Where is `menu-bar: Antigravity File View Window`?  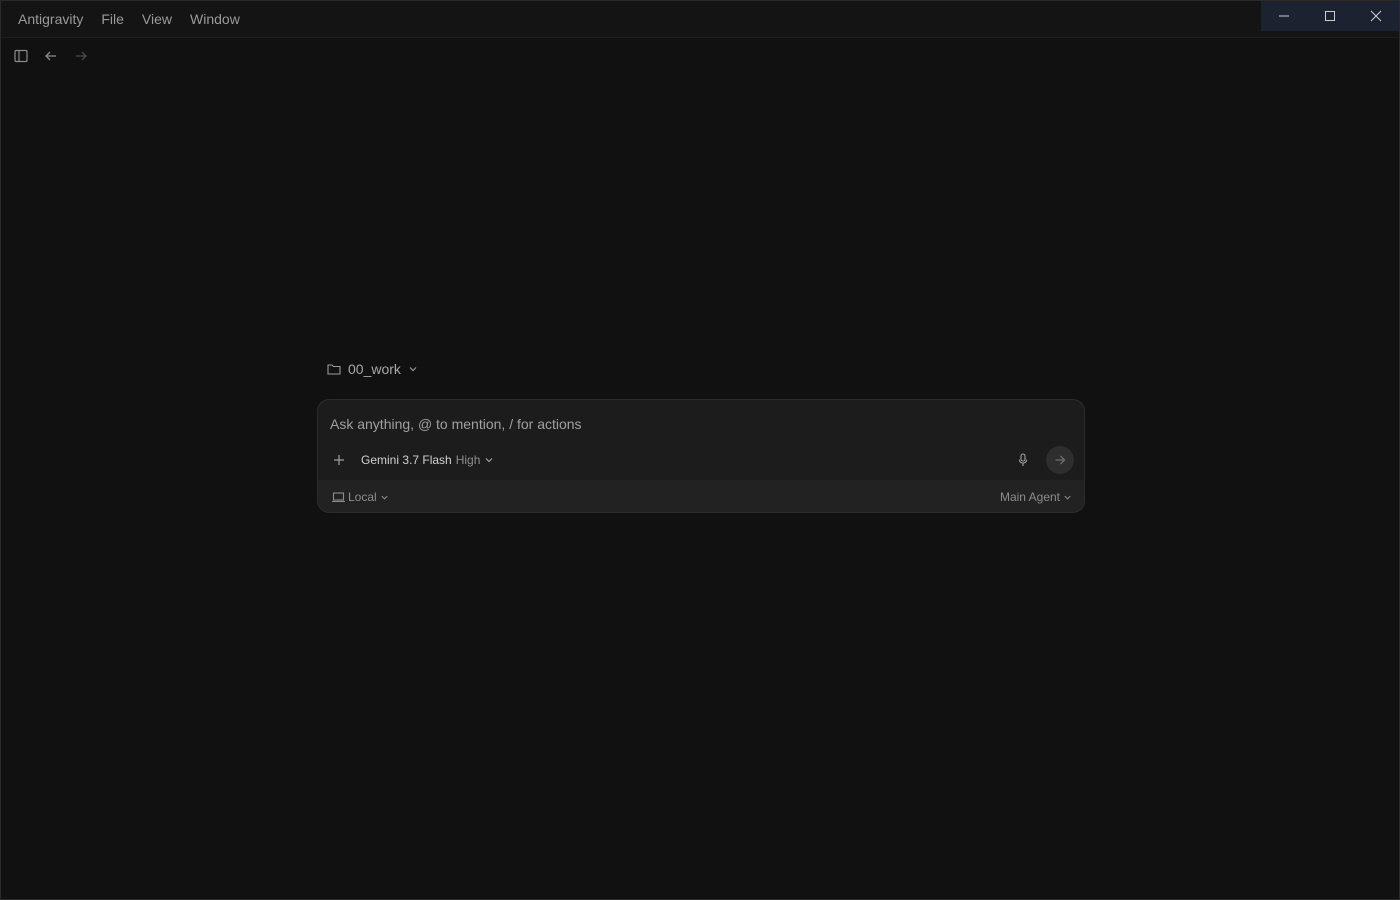 menu-bar: Antigravity File View Window is located at coordinates (129, 19).